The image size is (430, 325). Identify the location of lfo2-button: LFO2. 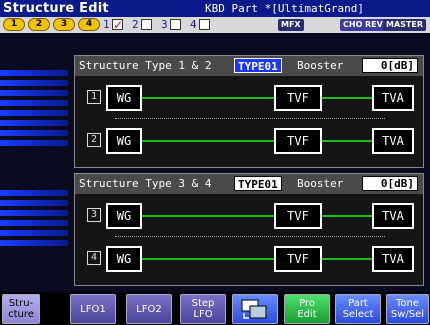
(149, 309).